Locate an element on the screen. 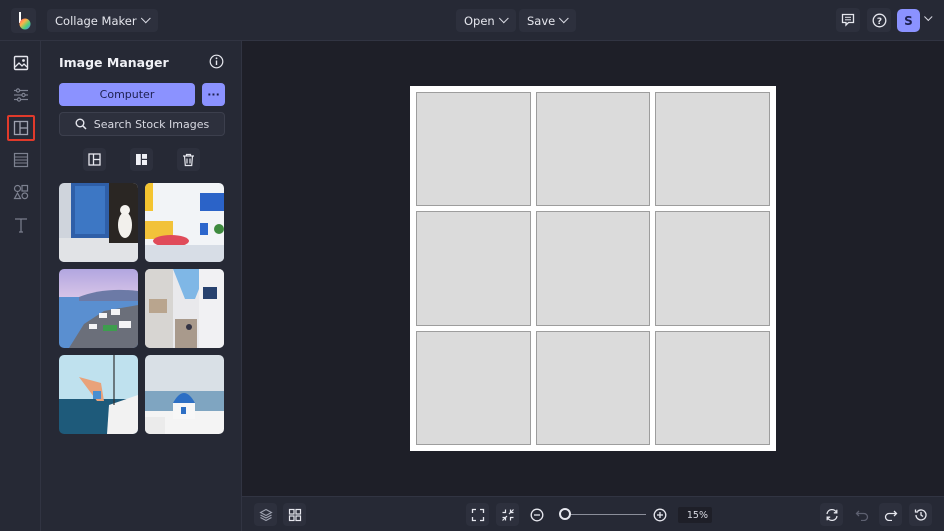  app-menu-dropdown: Collage Maker is located at coordinates (102, 20).